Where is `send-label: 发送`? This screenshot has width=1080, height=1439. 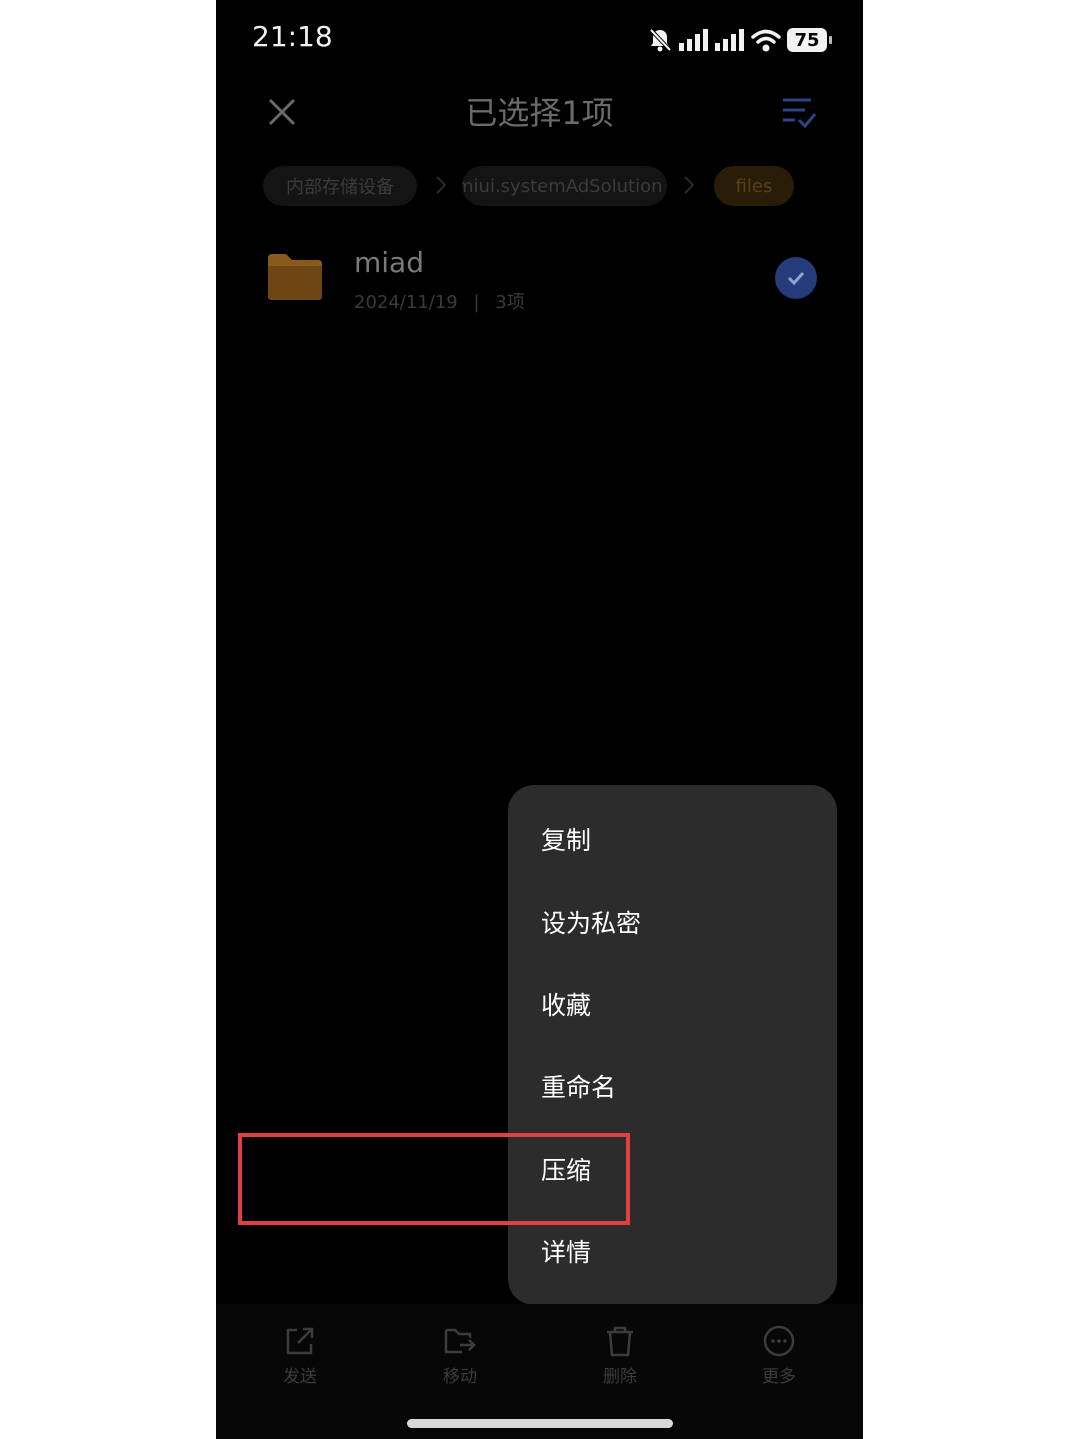
send-label: 发送 is located at coordinates (300, 1377).